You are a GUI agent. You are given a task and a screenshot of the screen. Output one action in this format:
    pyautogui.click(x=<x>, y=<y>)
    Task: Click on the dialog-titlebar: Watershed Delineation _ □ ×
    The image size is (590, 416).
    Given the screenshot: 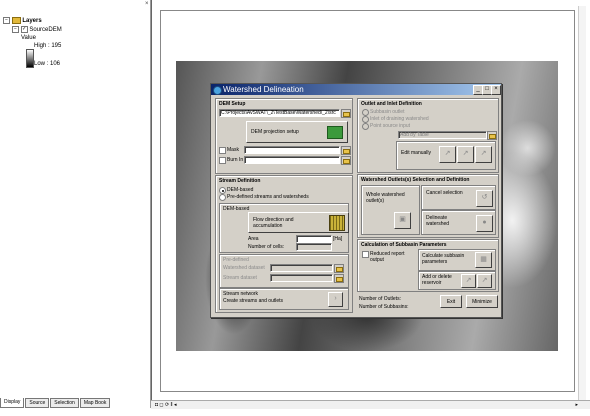 What is the action you would take?
    pyautogui.click(x=356, y=89)
    